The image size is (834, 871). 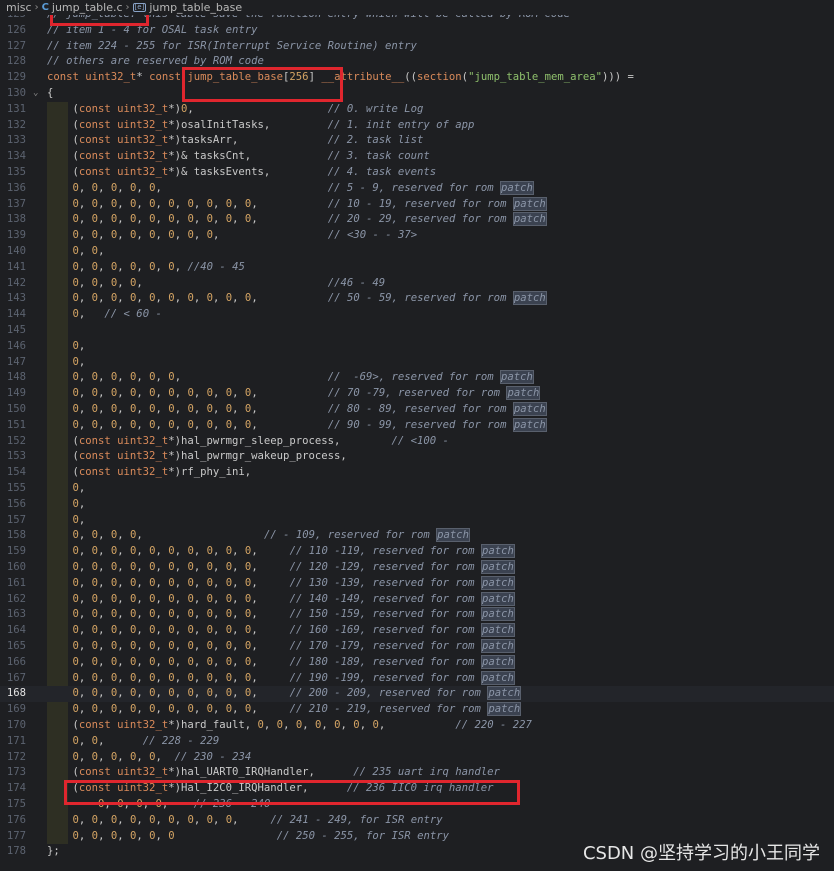 What do you see at coordinates (417, 284) in the screenshot?
I see `code-line: 142 0, 0, 0, 0, //46 - 49` at bounding box center [417, 284].